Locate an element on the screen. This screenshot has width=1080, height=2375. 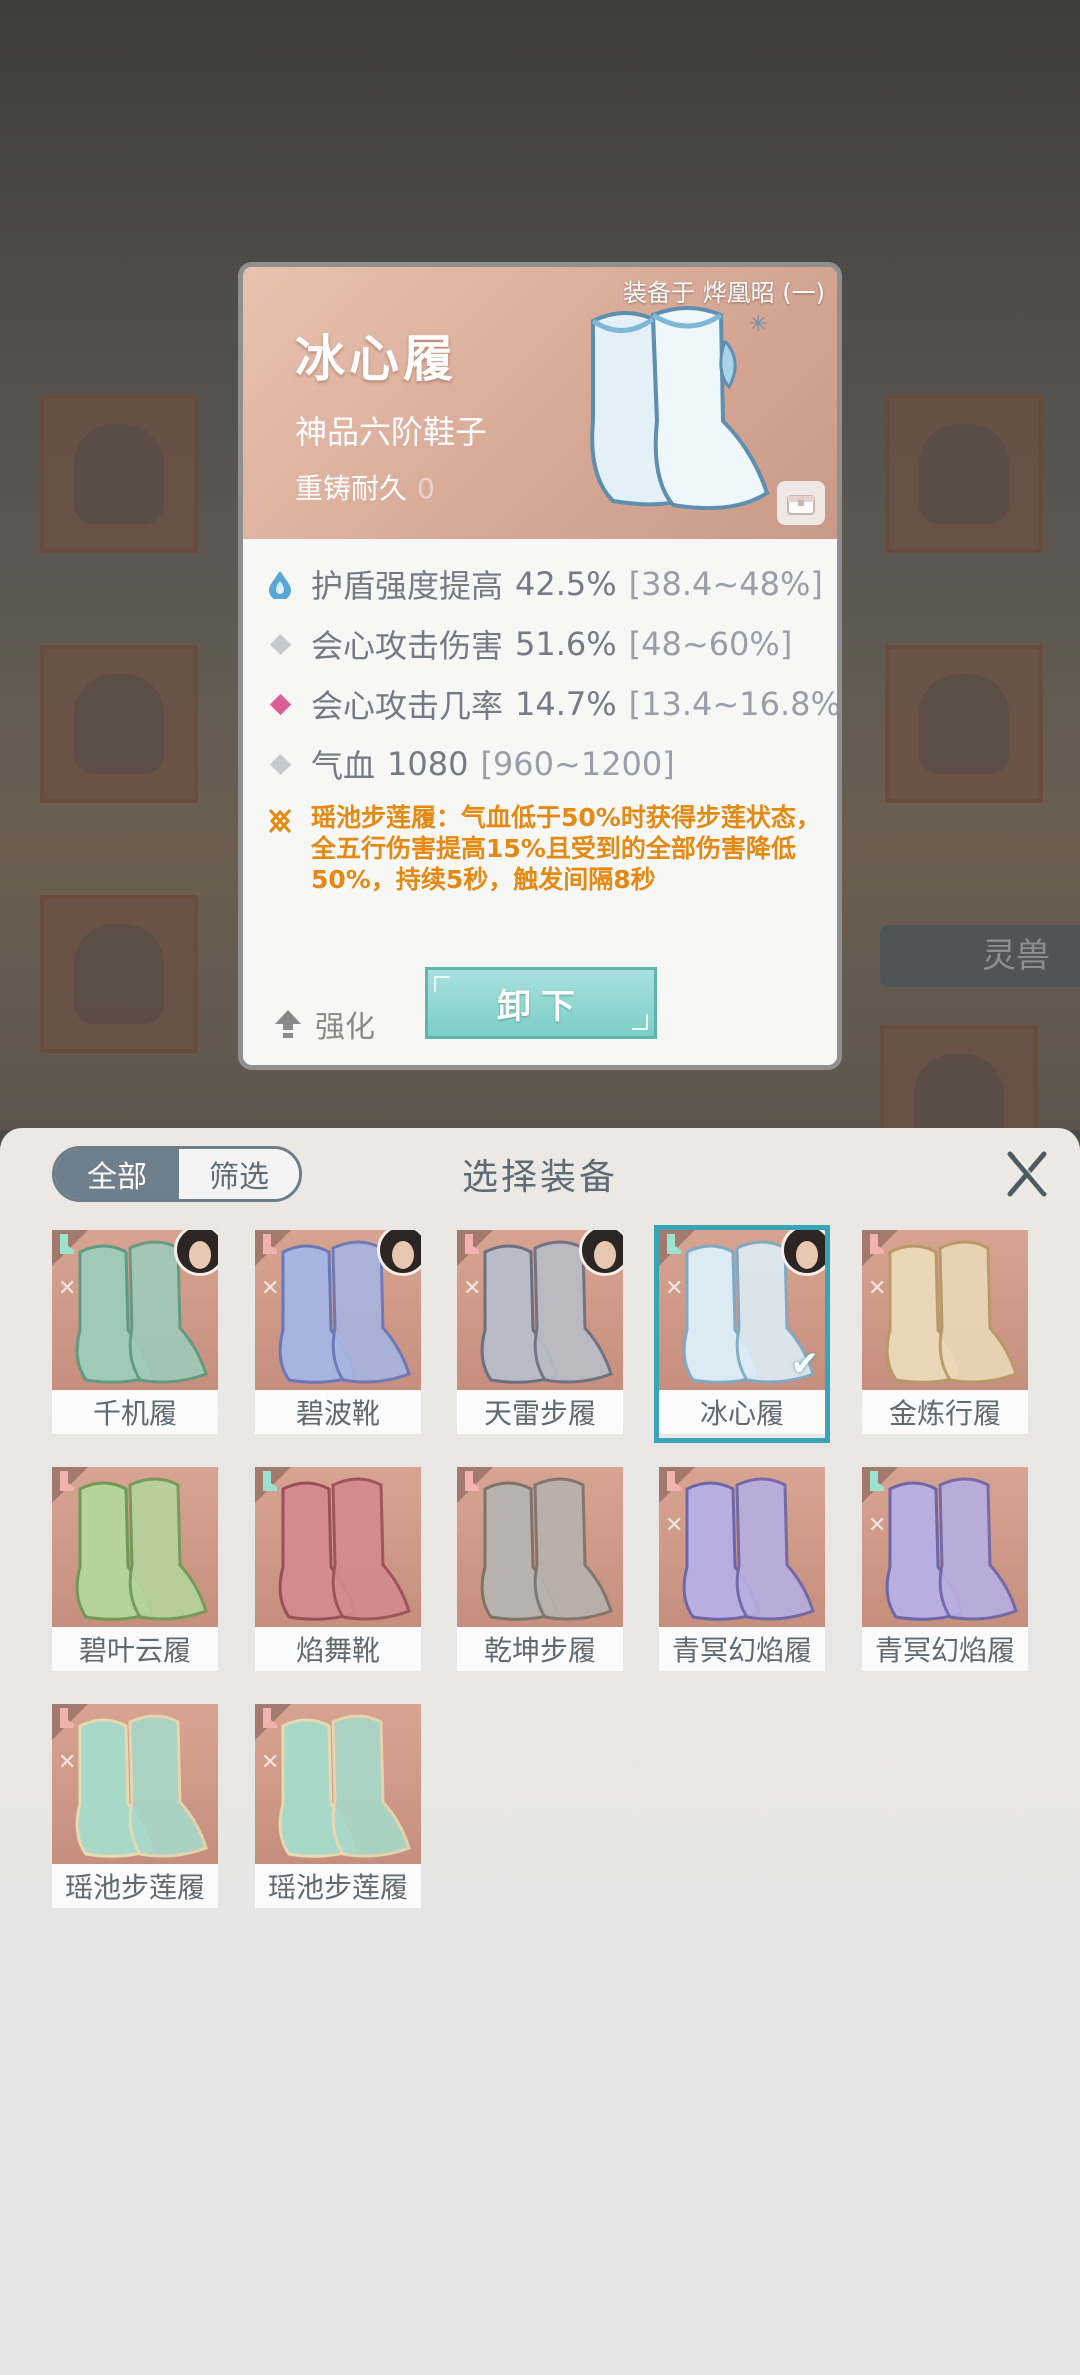
equipment-slot: 碧叶云履 is located at coordinates (135, 1571).